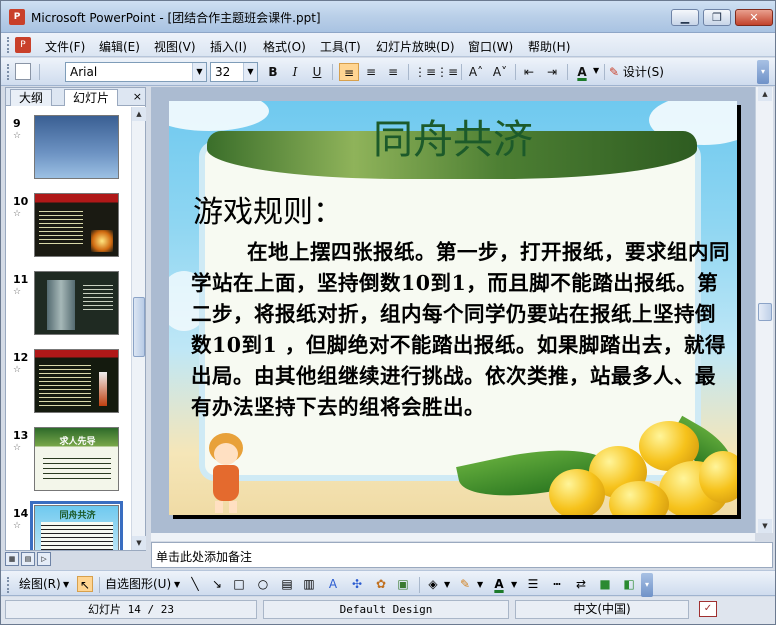 This screenshot has width=776, height=625. Describe the element at coordinates (68, 462) in the screenshot. I see `slide-thumbnail: 13 ☆ 求人先导` at that location.